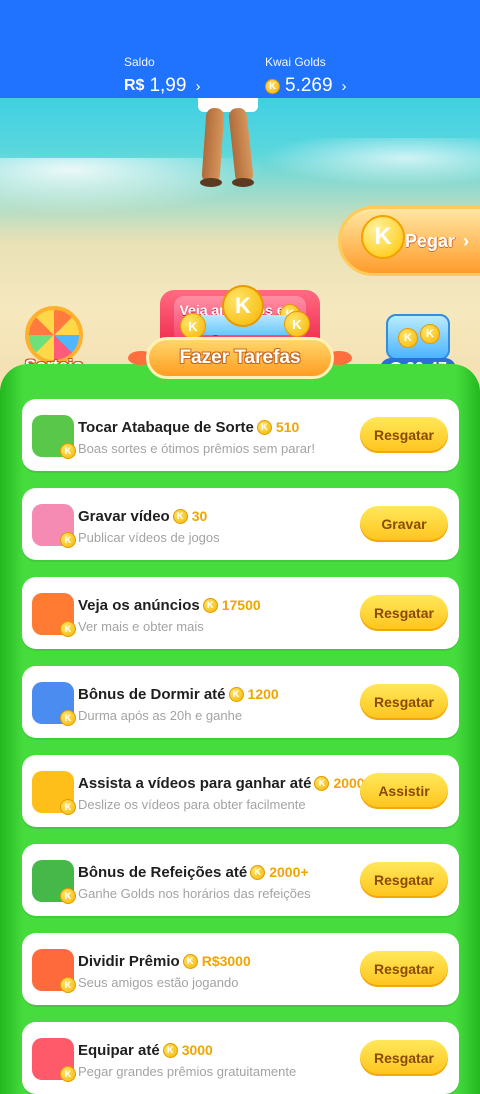 The image size is (480, 1094). I want to click on saldo-balance: Saldo R$ 1,99 ›, so click(162, 76).